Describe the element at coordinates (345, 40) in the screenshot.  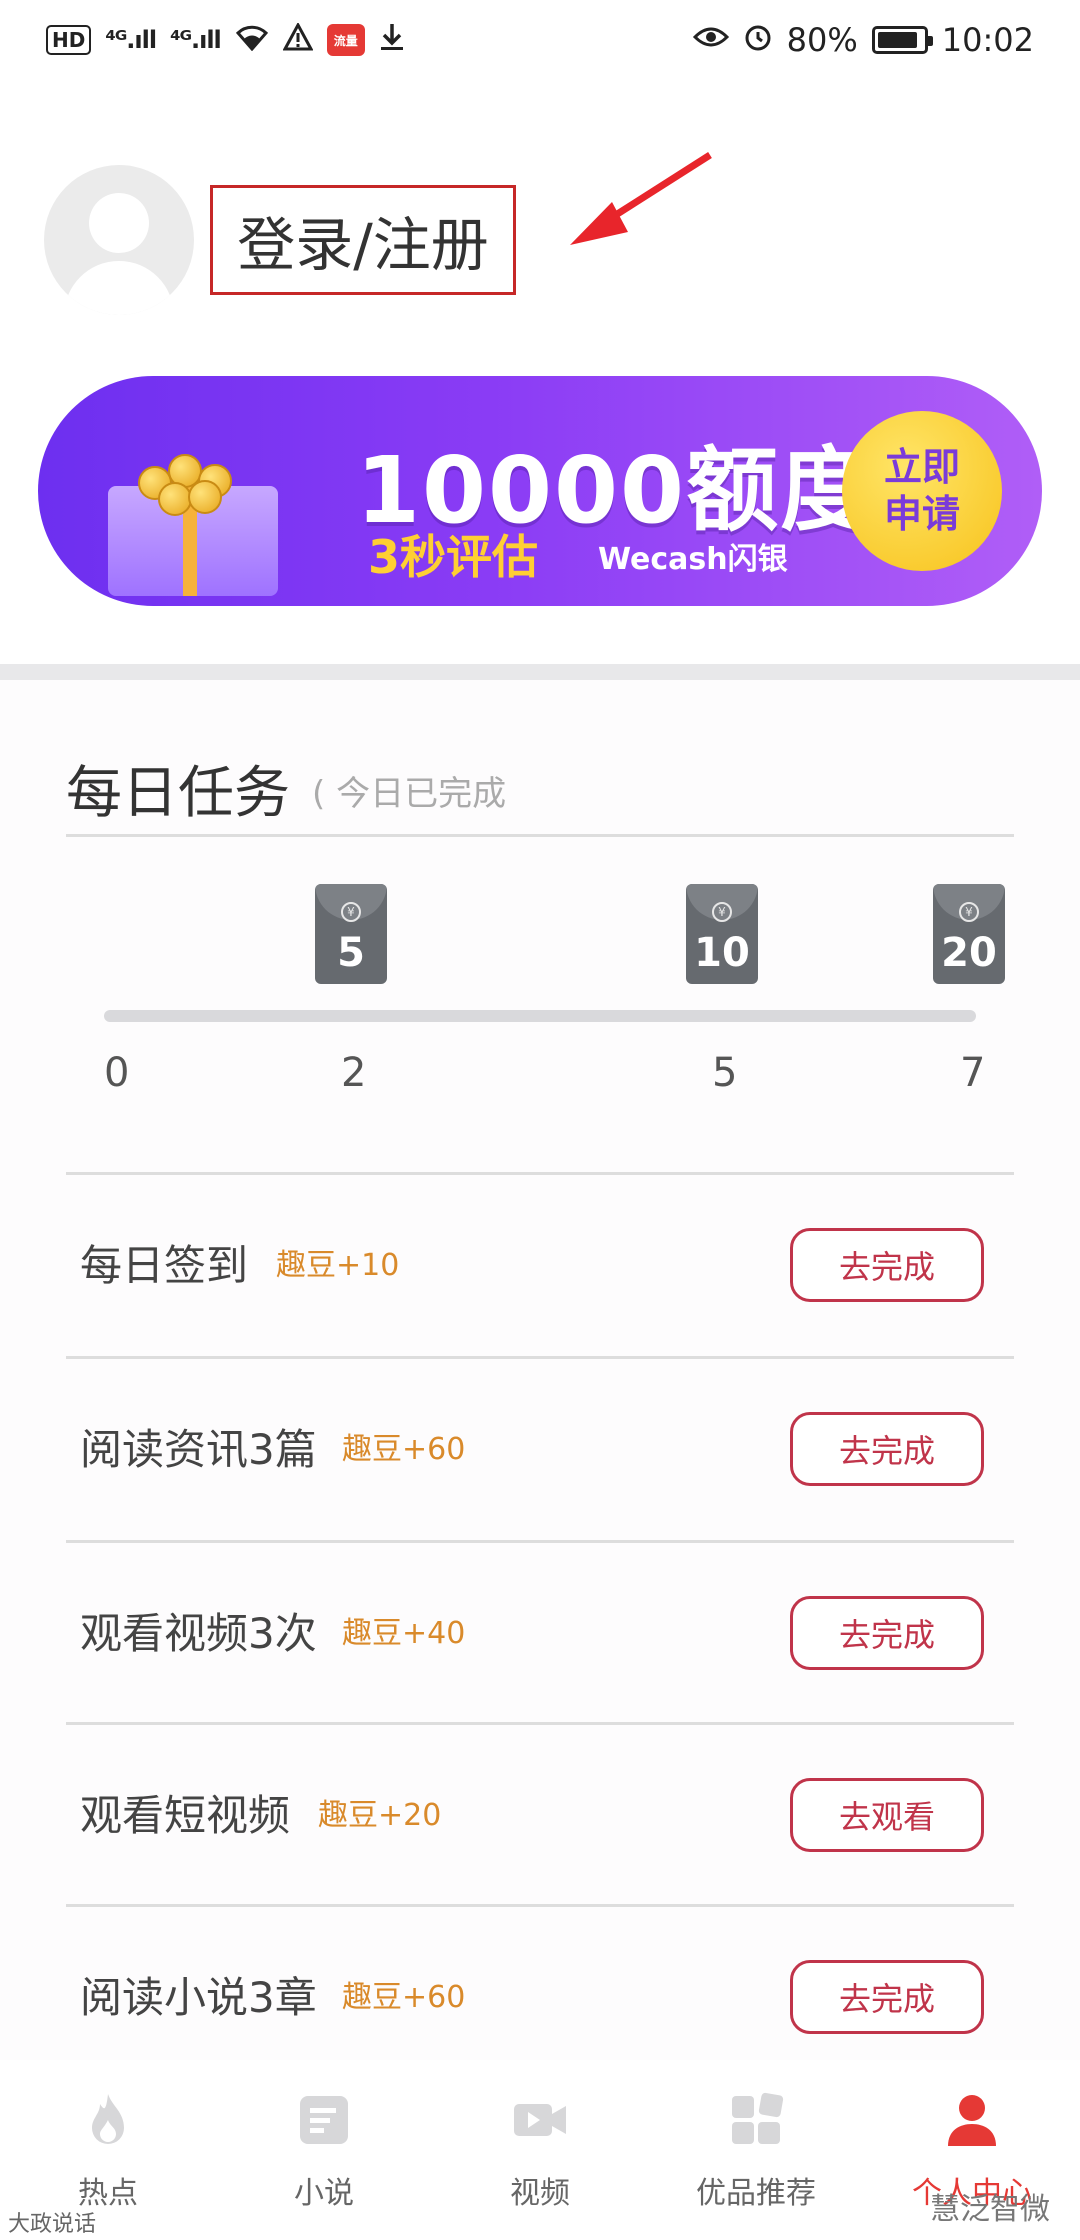
I see `app-notification-icon: 流量` at that location.